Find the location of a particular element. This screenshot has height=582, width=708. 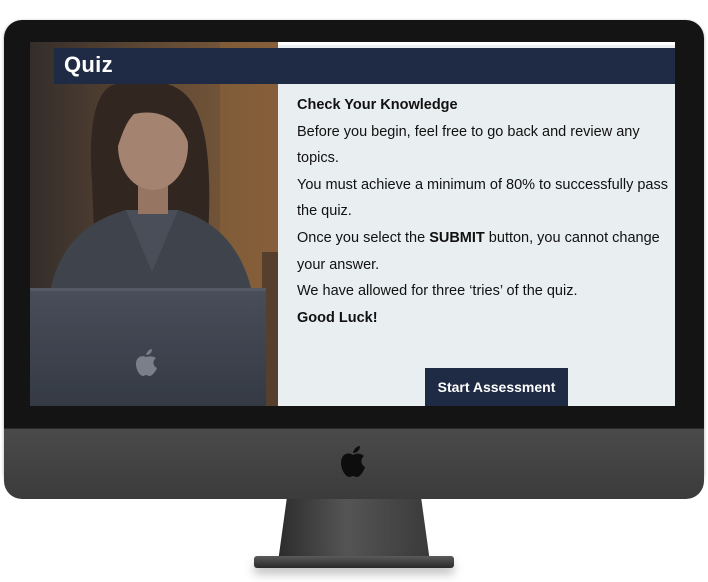

quiz-title-bar: Quiz is located at coordinates (364, 66).